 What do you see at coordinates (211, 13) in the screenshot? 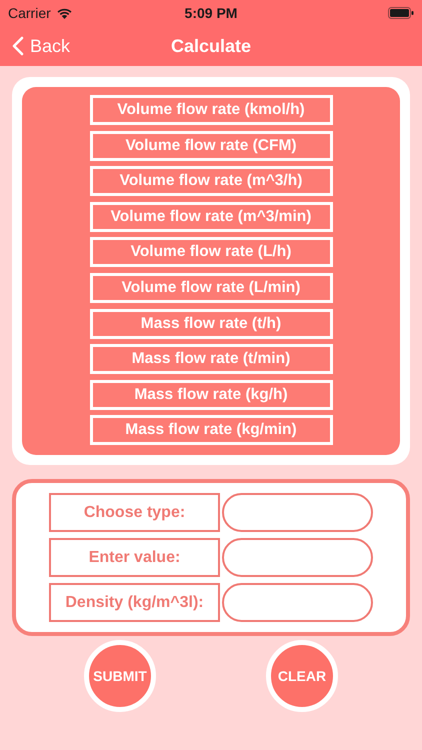
I see `clock-time: 5:09 PM` at bounding box center [211, 13].